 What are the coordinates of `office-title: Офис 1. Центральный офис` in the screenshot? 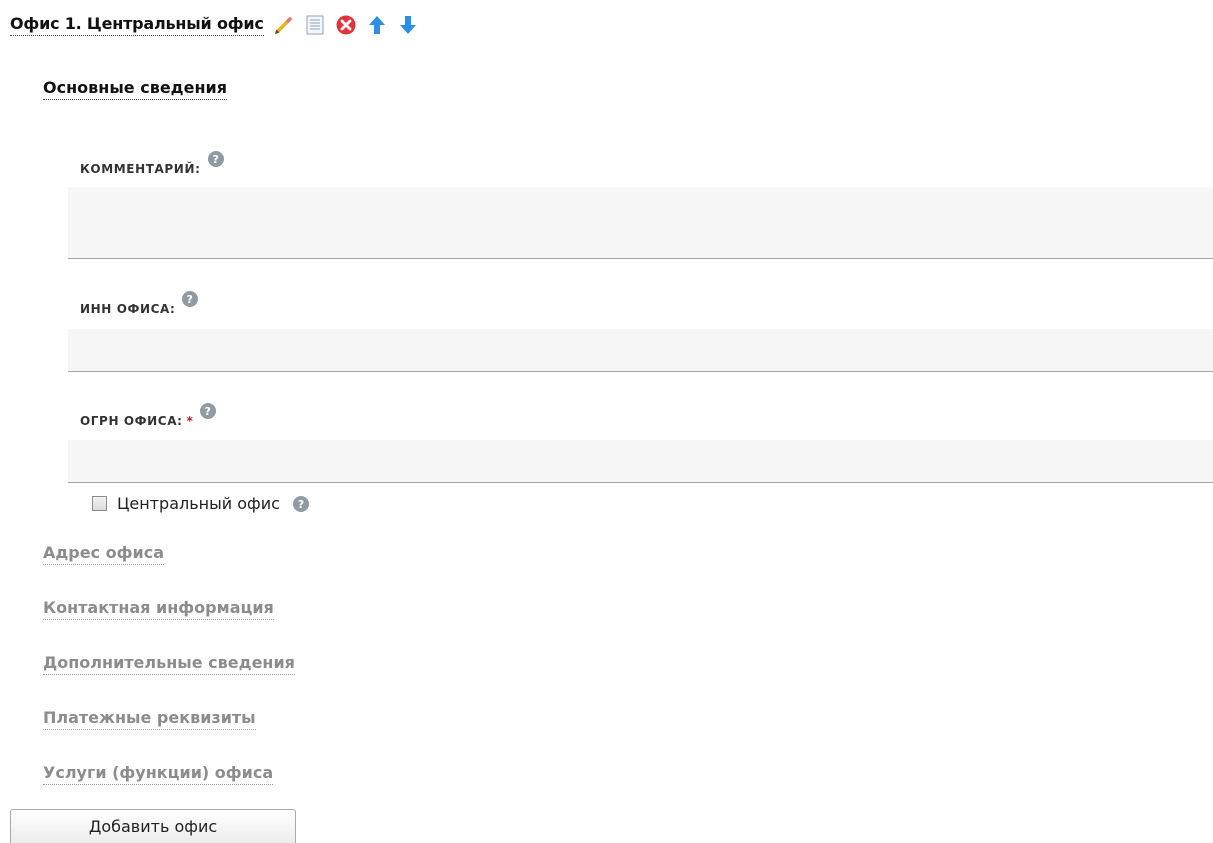 It's located at (137, 25).